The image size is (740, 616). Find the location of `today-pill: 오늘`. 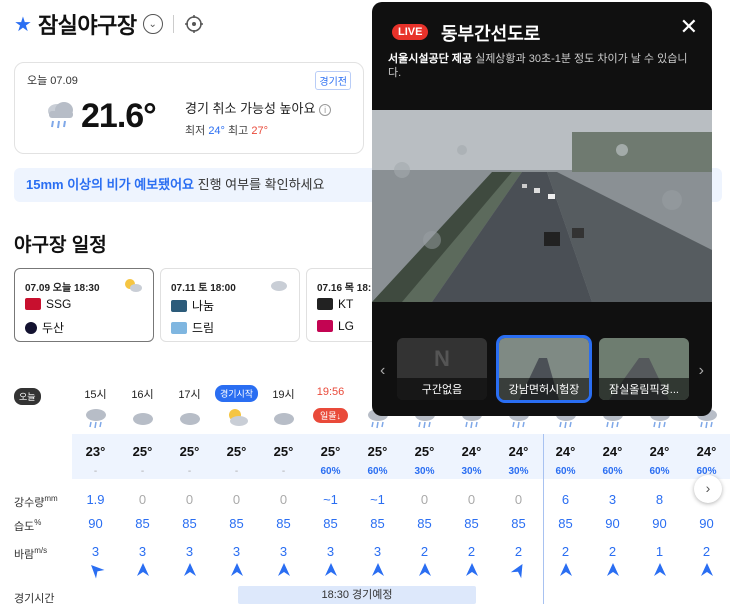

today-pill: 오늘 is located at coordinates (27, 396).